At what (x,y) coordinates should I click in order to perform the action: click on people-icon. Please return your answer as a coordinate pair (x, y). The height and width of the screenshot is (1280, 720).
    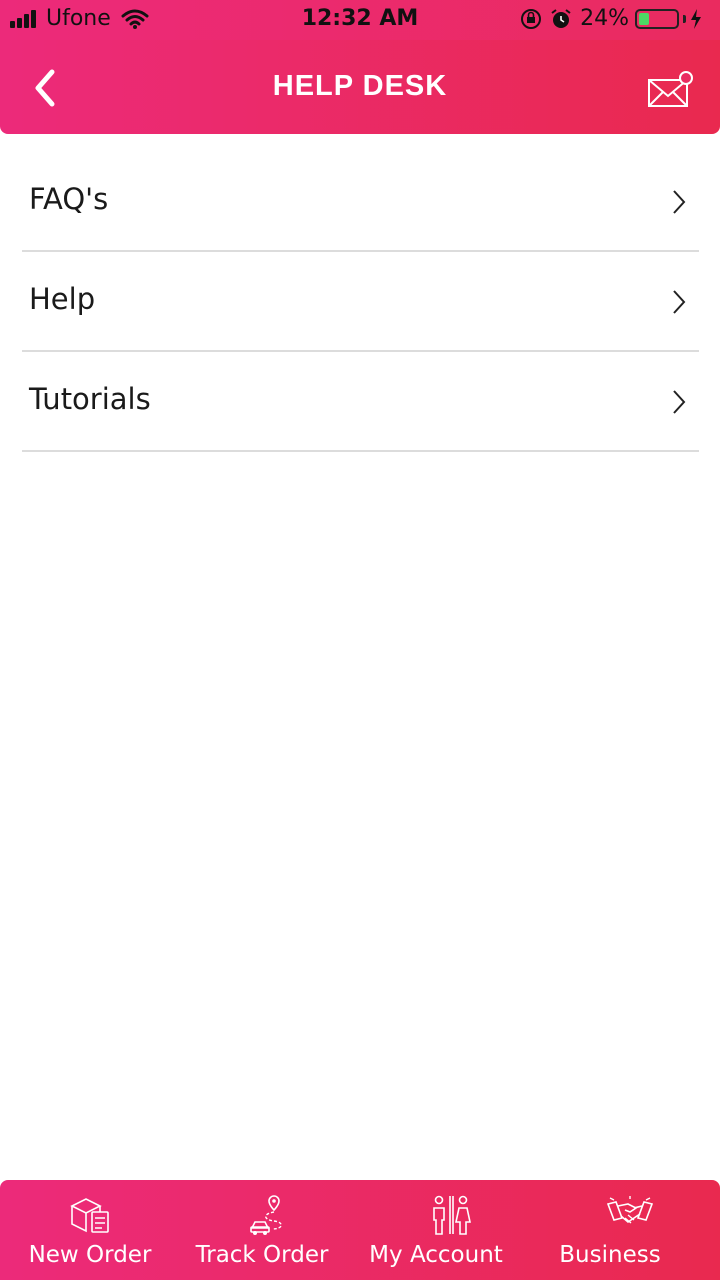
    Looking at the image, I should click on (452, 1215).